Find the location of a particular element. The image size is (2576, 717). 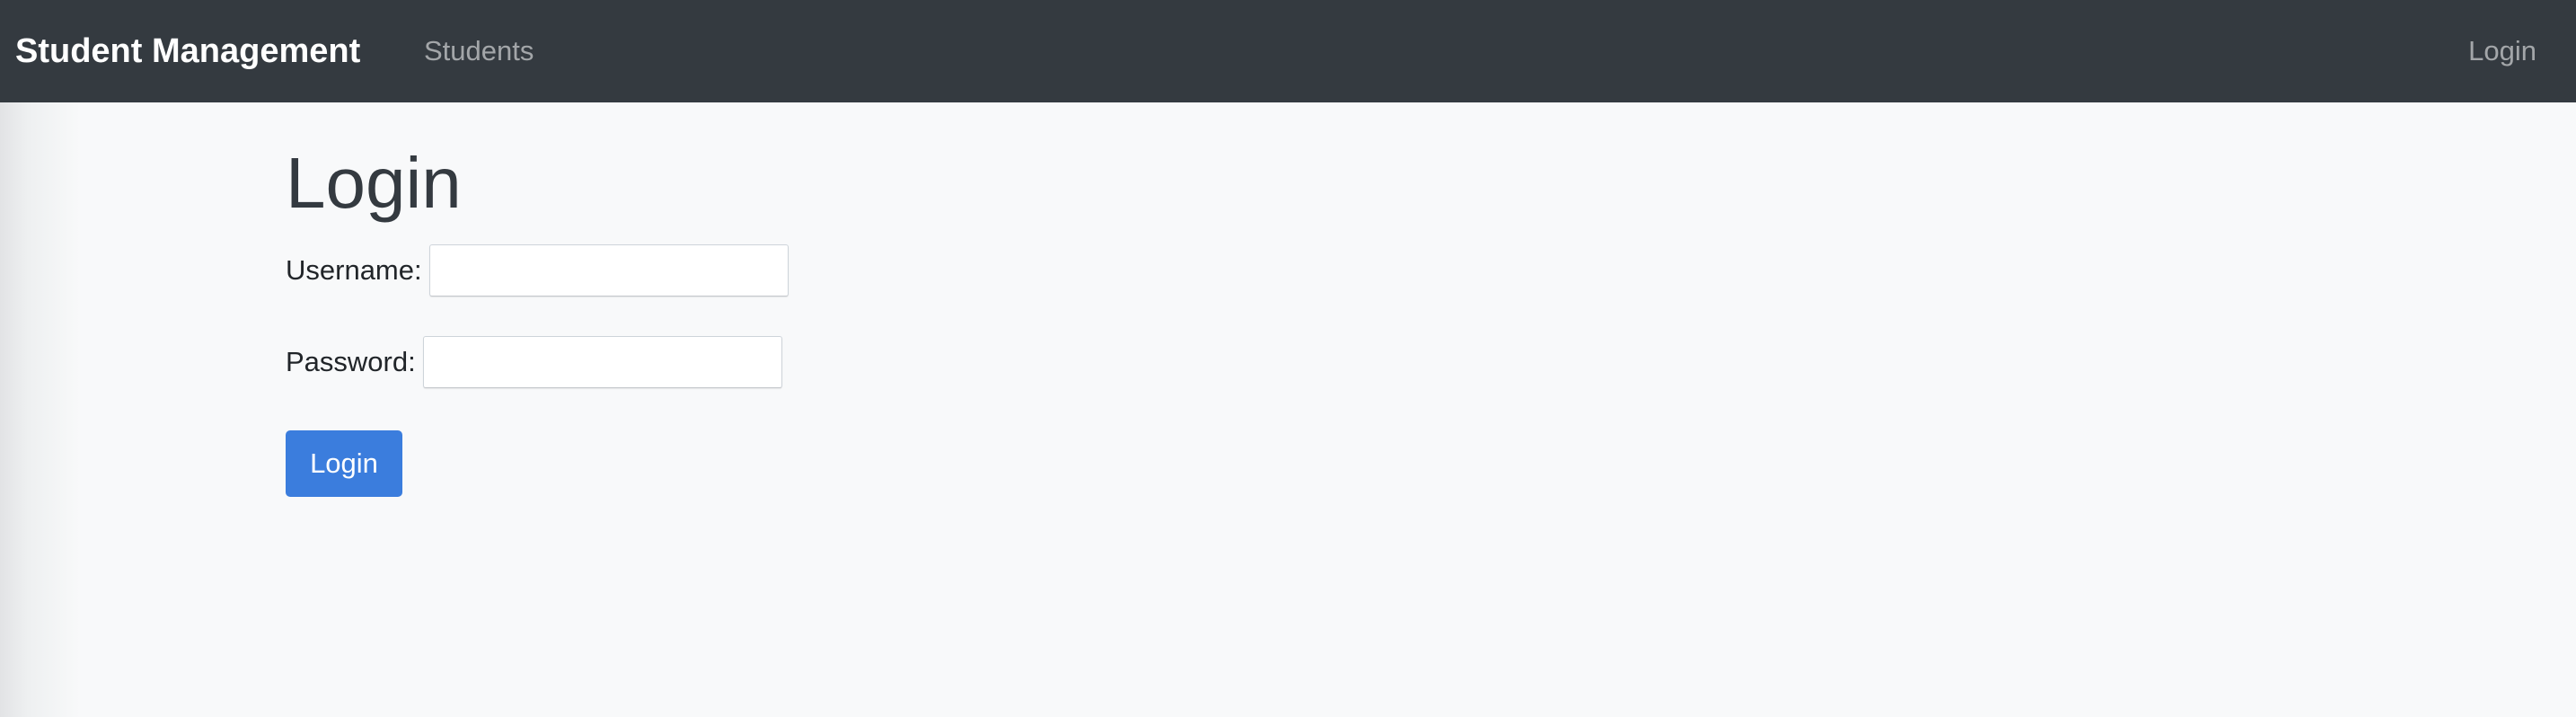

password-label: Password: is located at coordinates (351, 361).